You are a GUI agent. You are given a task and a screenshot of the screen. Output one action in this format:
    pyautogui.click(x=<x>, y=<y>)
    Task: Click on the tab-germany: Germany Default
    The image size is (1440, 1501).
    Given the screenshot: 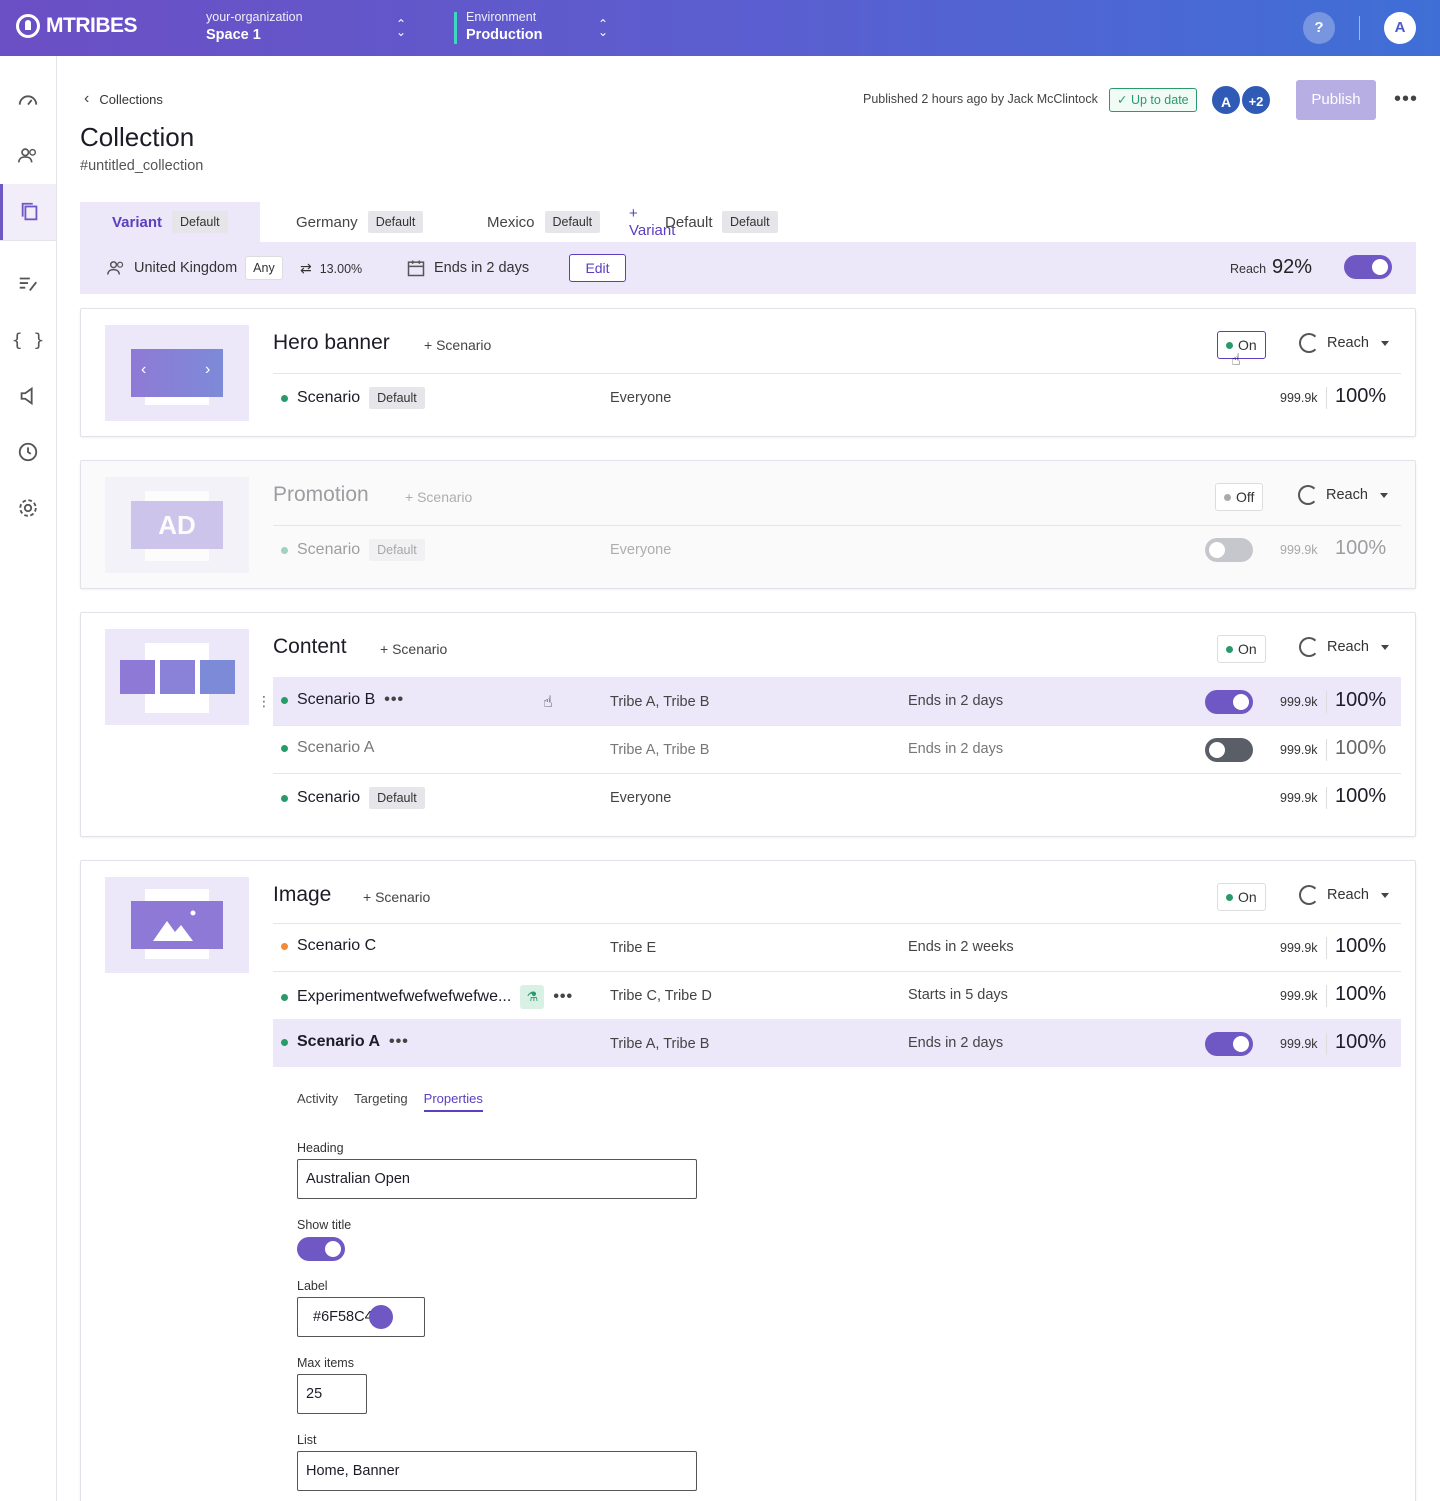 What is the action you would take?
    pyautogui.click(x=360, y=222)
    